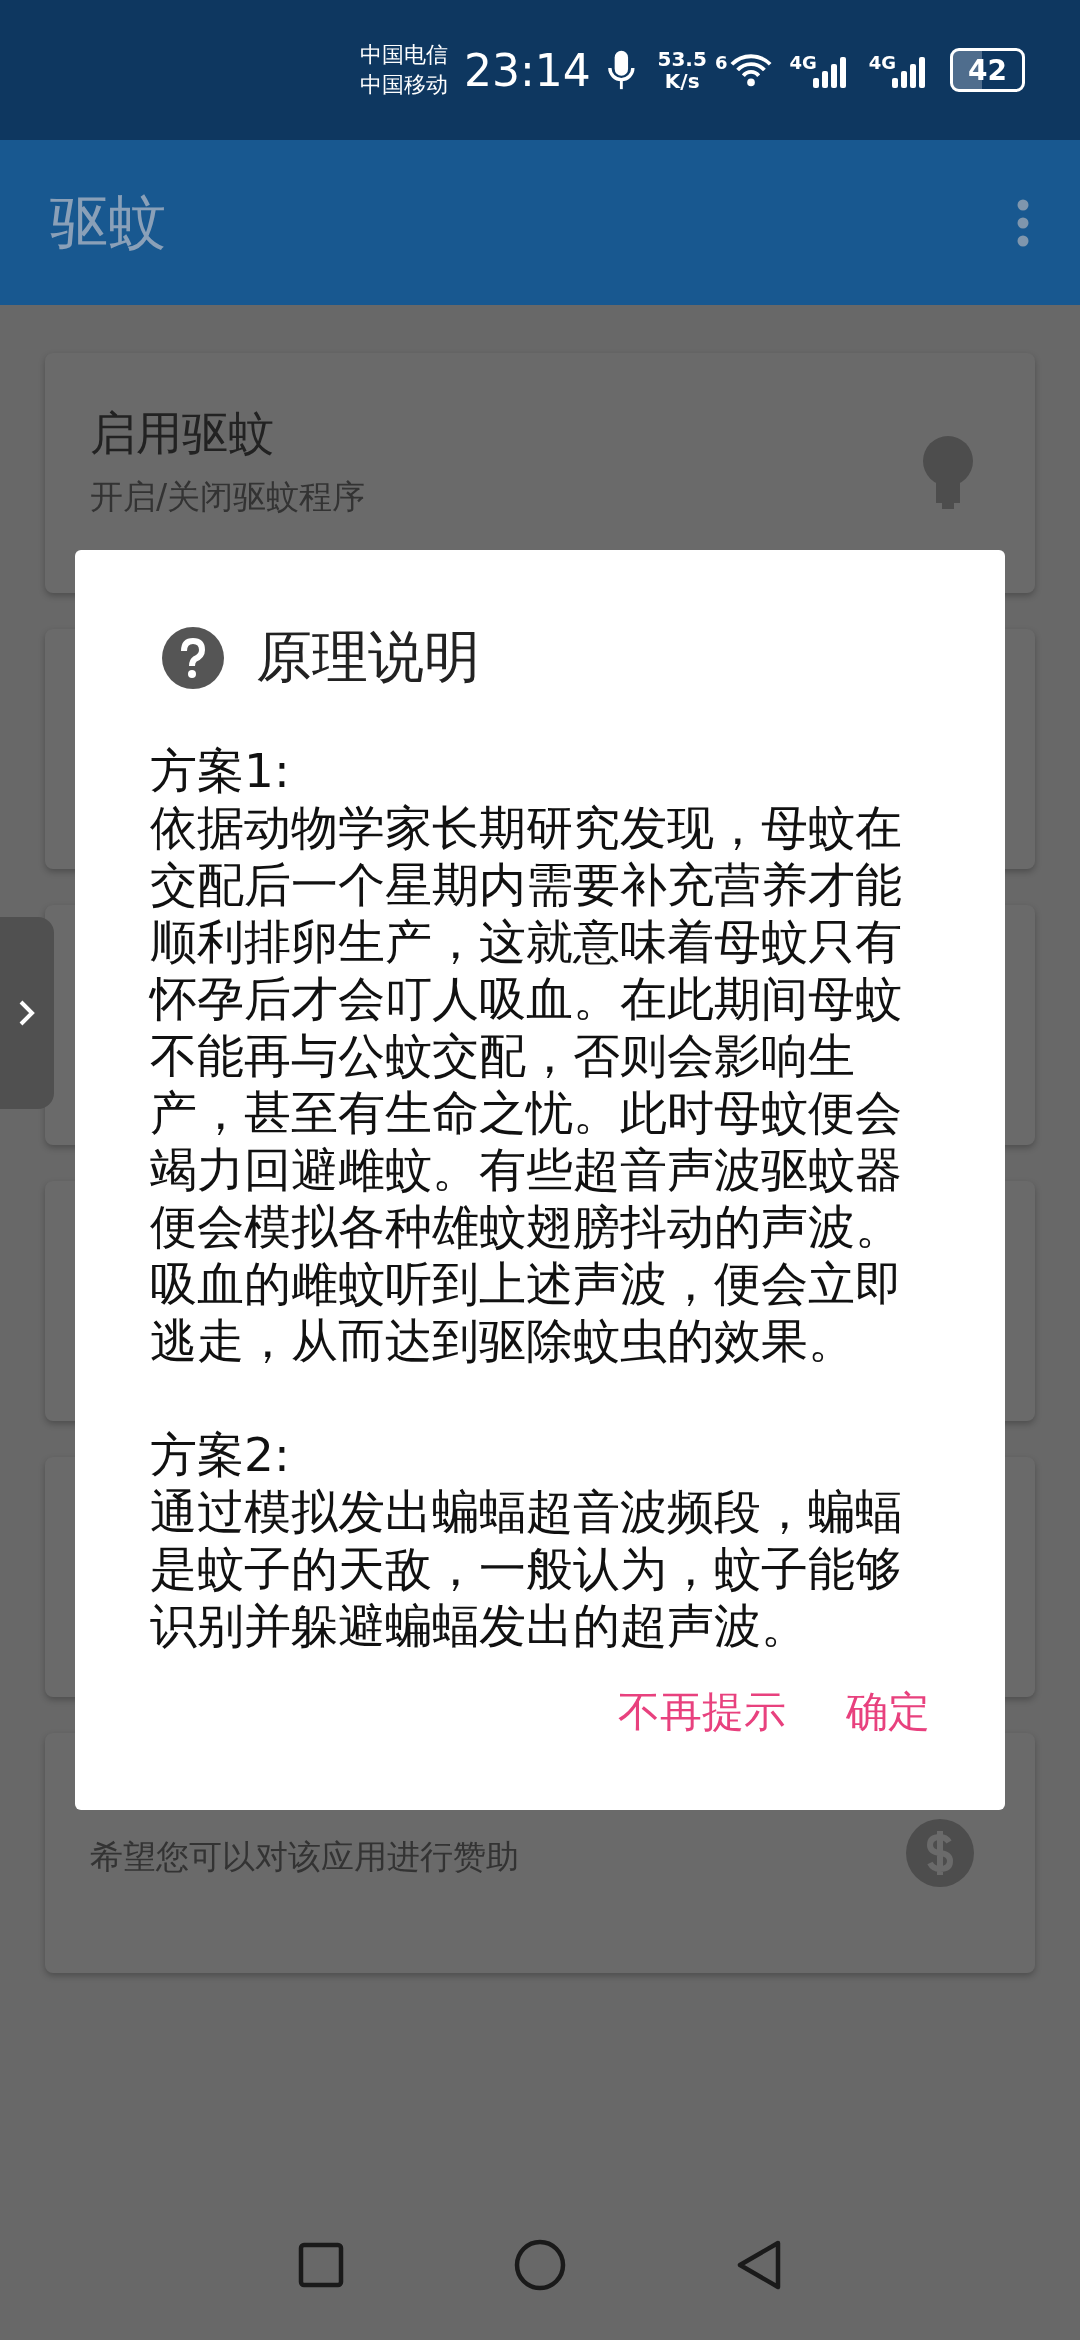 This screenshot has width=1080, height=2340. Describe the element at coordinates (526, 1568) in the screenshot. I see `scheme-description: 通过模拟发出蝙蝠超音波频段，蝙蝠是蚊子的天敌，一般认为，蚊子能够识别并躲避蝙蝠发出的超声波。` at that location.